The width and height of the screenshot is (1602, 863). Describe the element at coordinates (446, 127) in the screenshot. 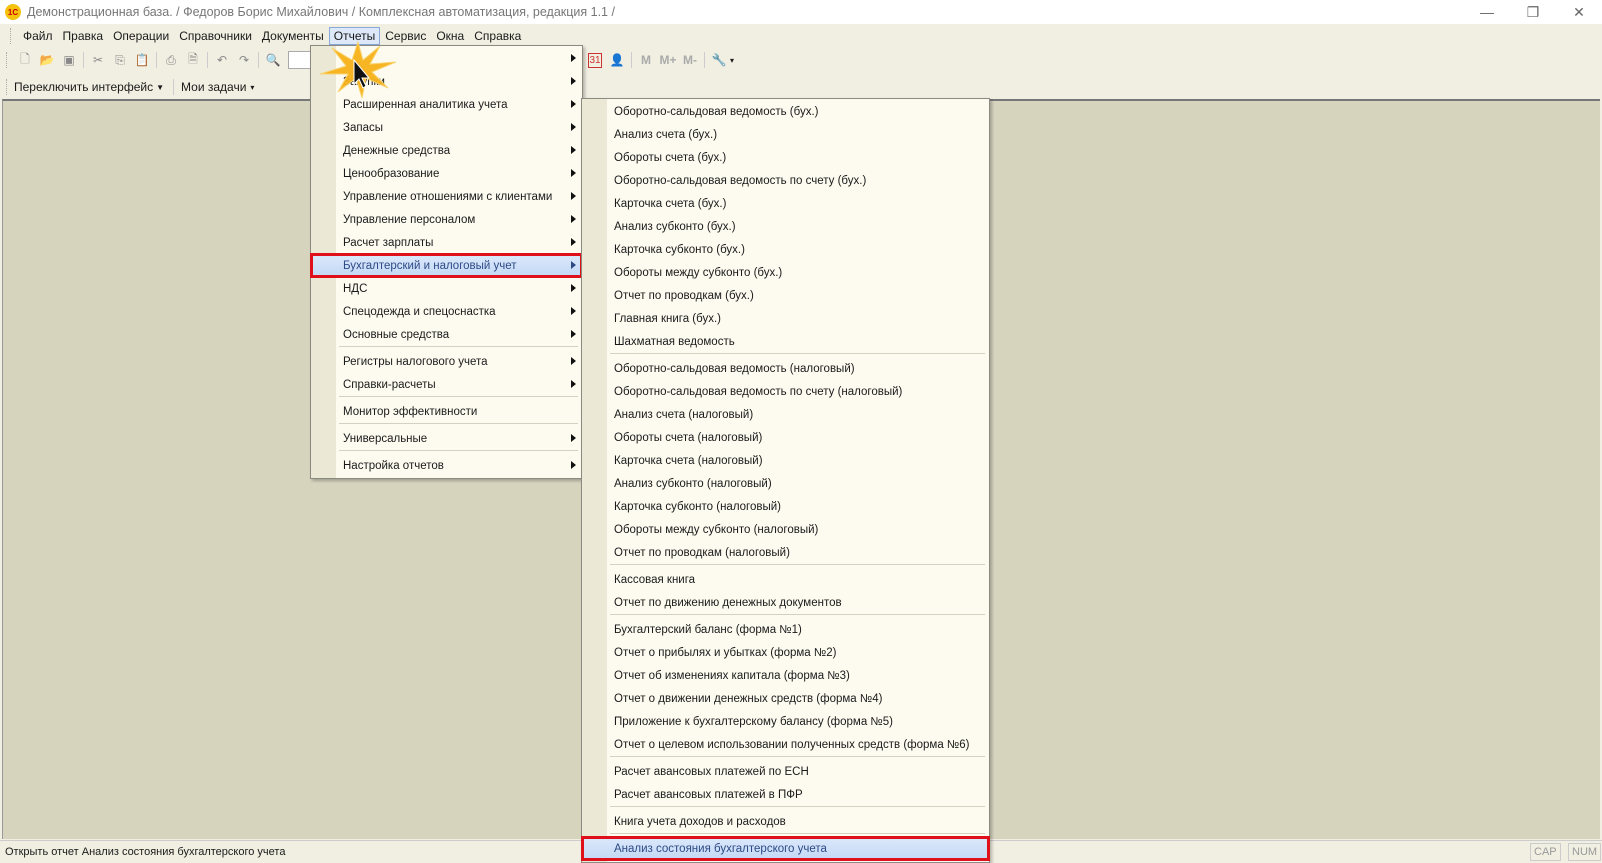

I see `menu-item: Запасы` at that location.